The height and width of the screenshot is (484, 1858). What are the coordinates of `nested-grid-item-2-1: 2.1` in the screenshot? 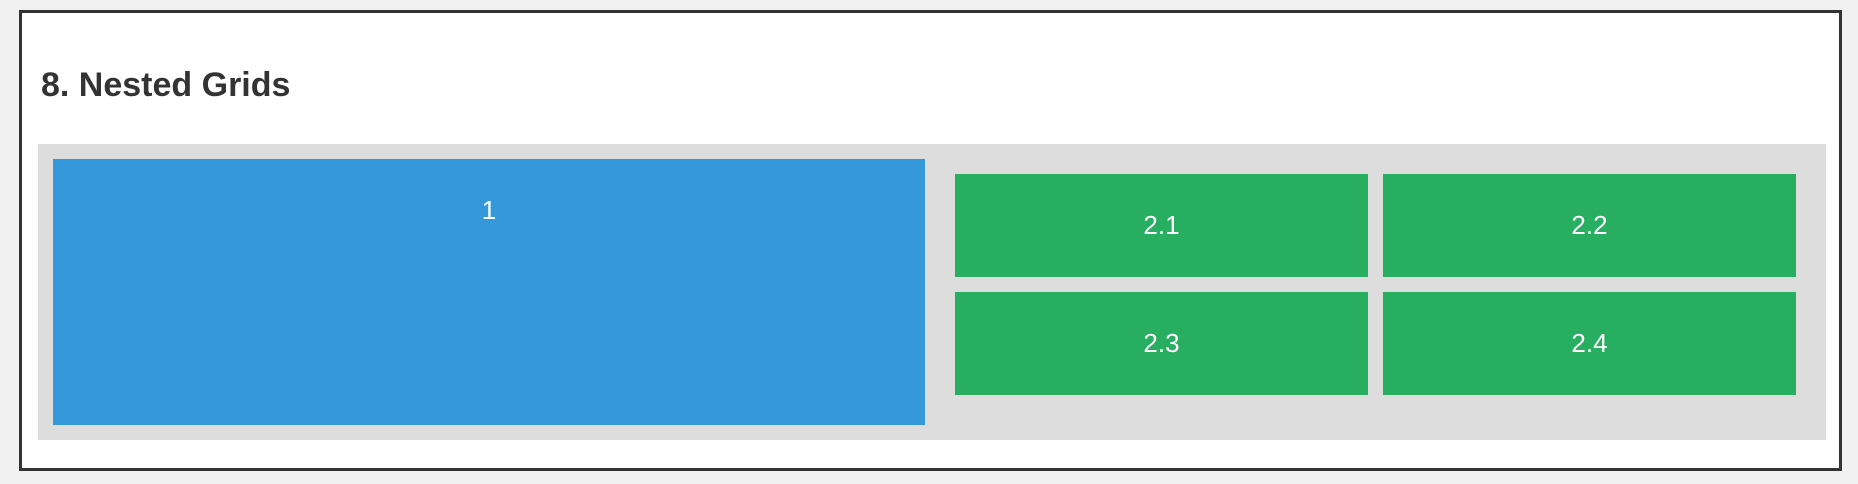 It's located at (1161, 225).